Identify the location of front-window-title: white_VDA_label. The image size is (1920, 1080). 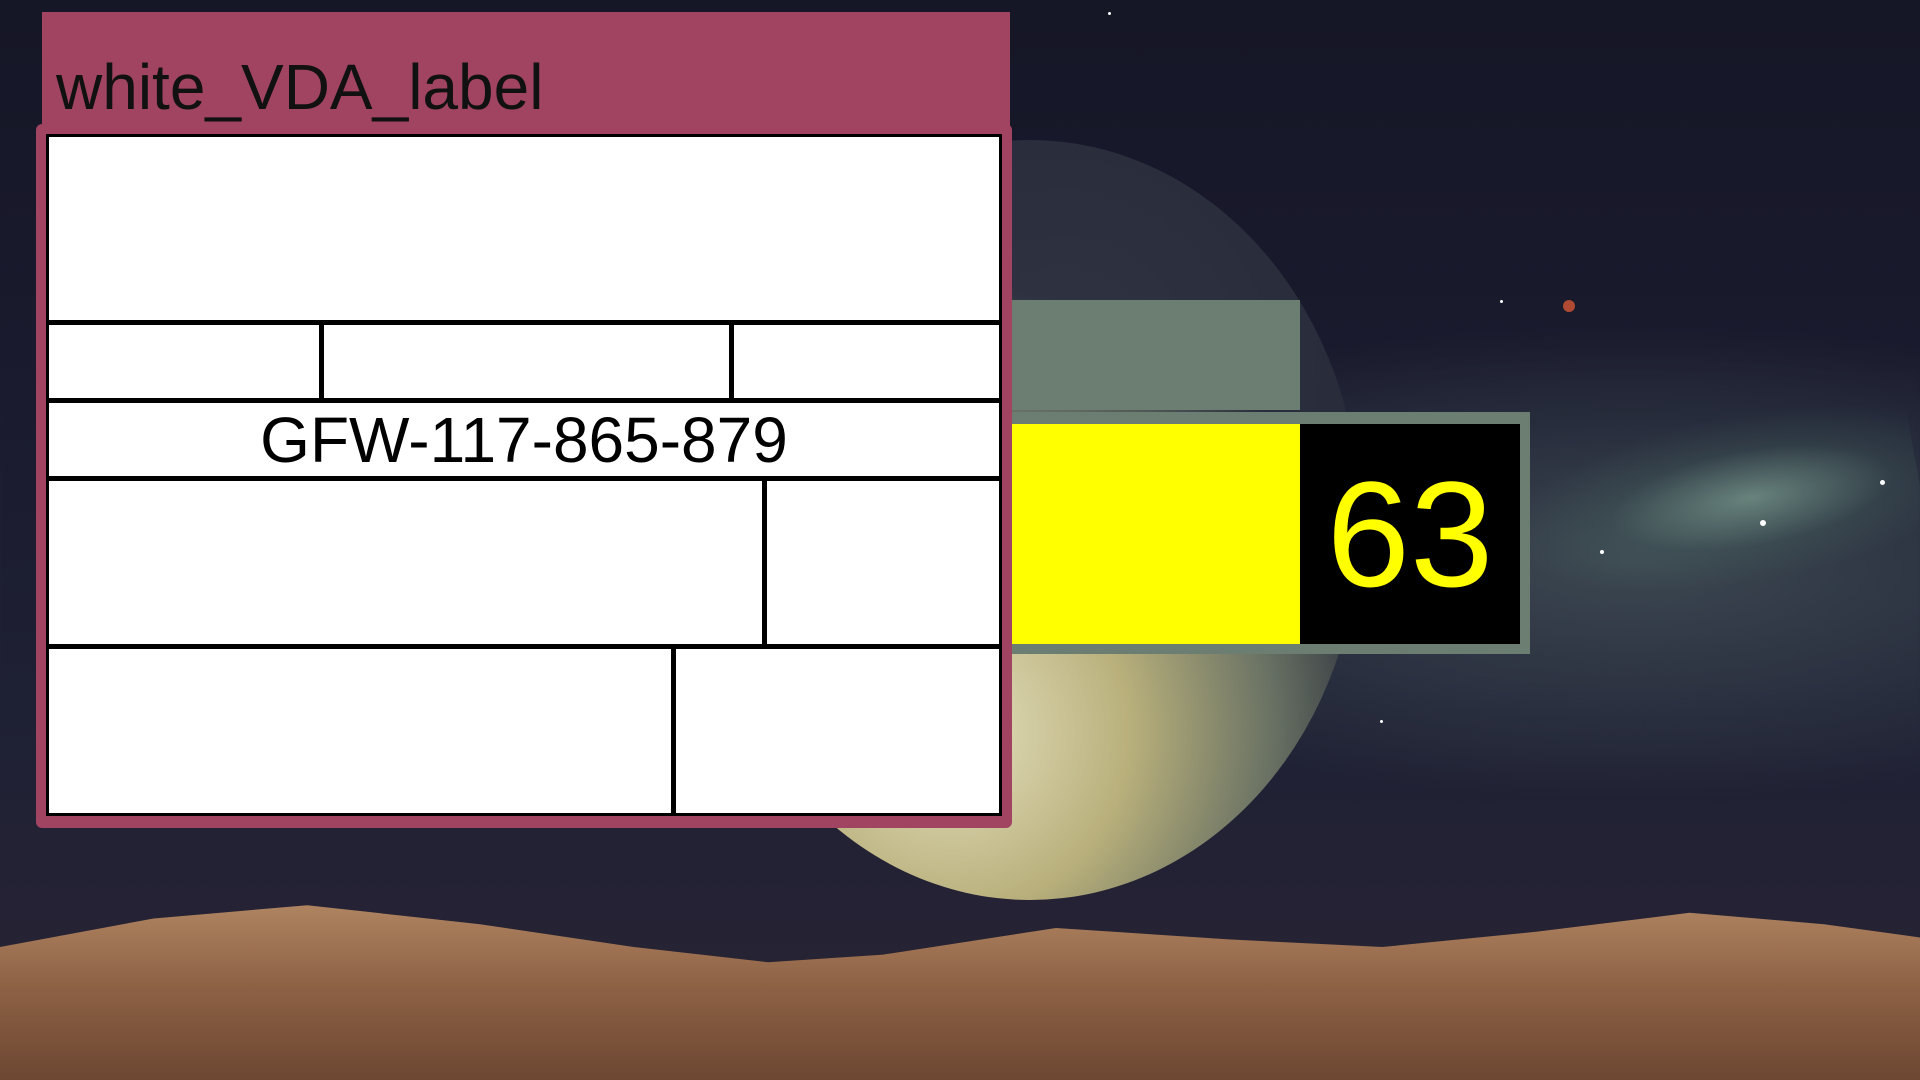
(300, 87).